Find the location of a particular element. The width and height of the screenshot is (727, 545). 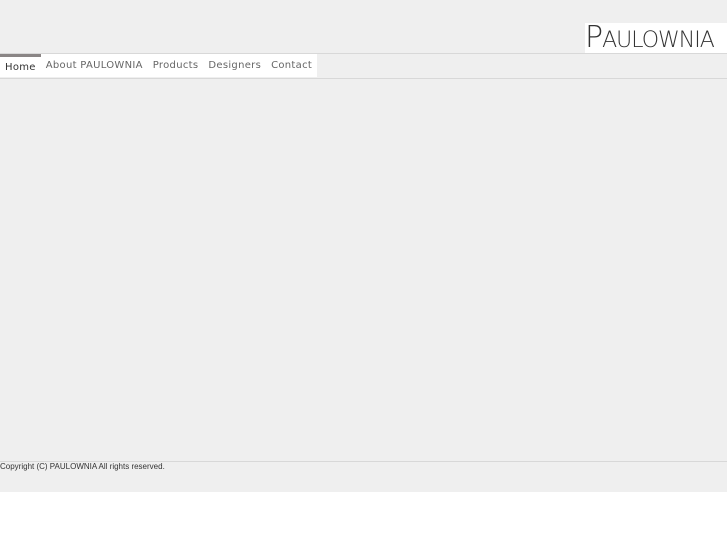

nav-contact: Contact is located at coordinates (291, 65).